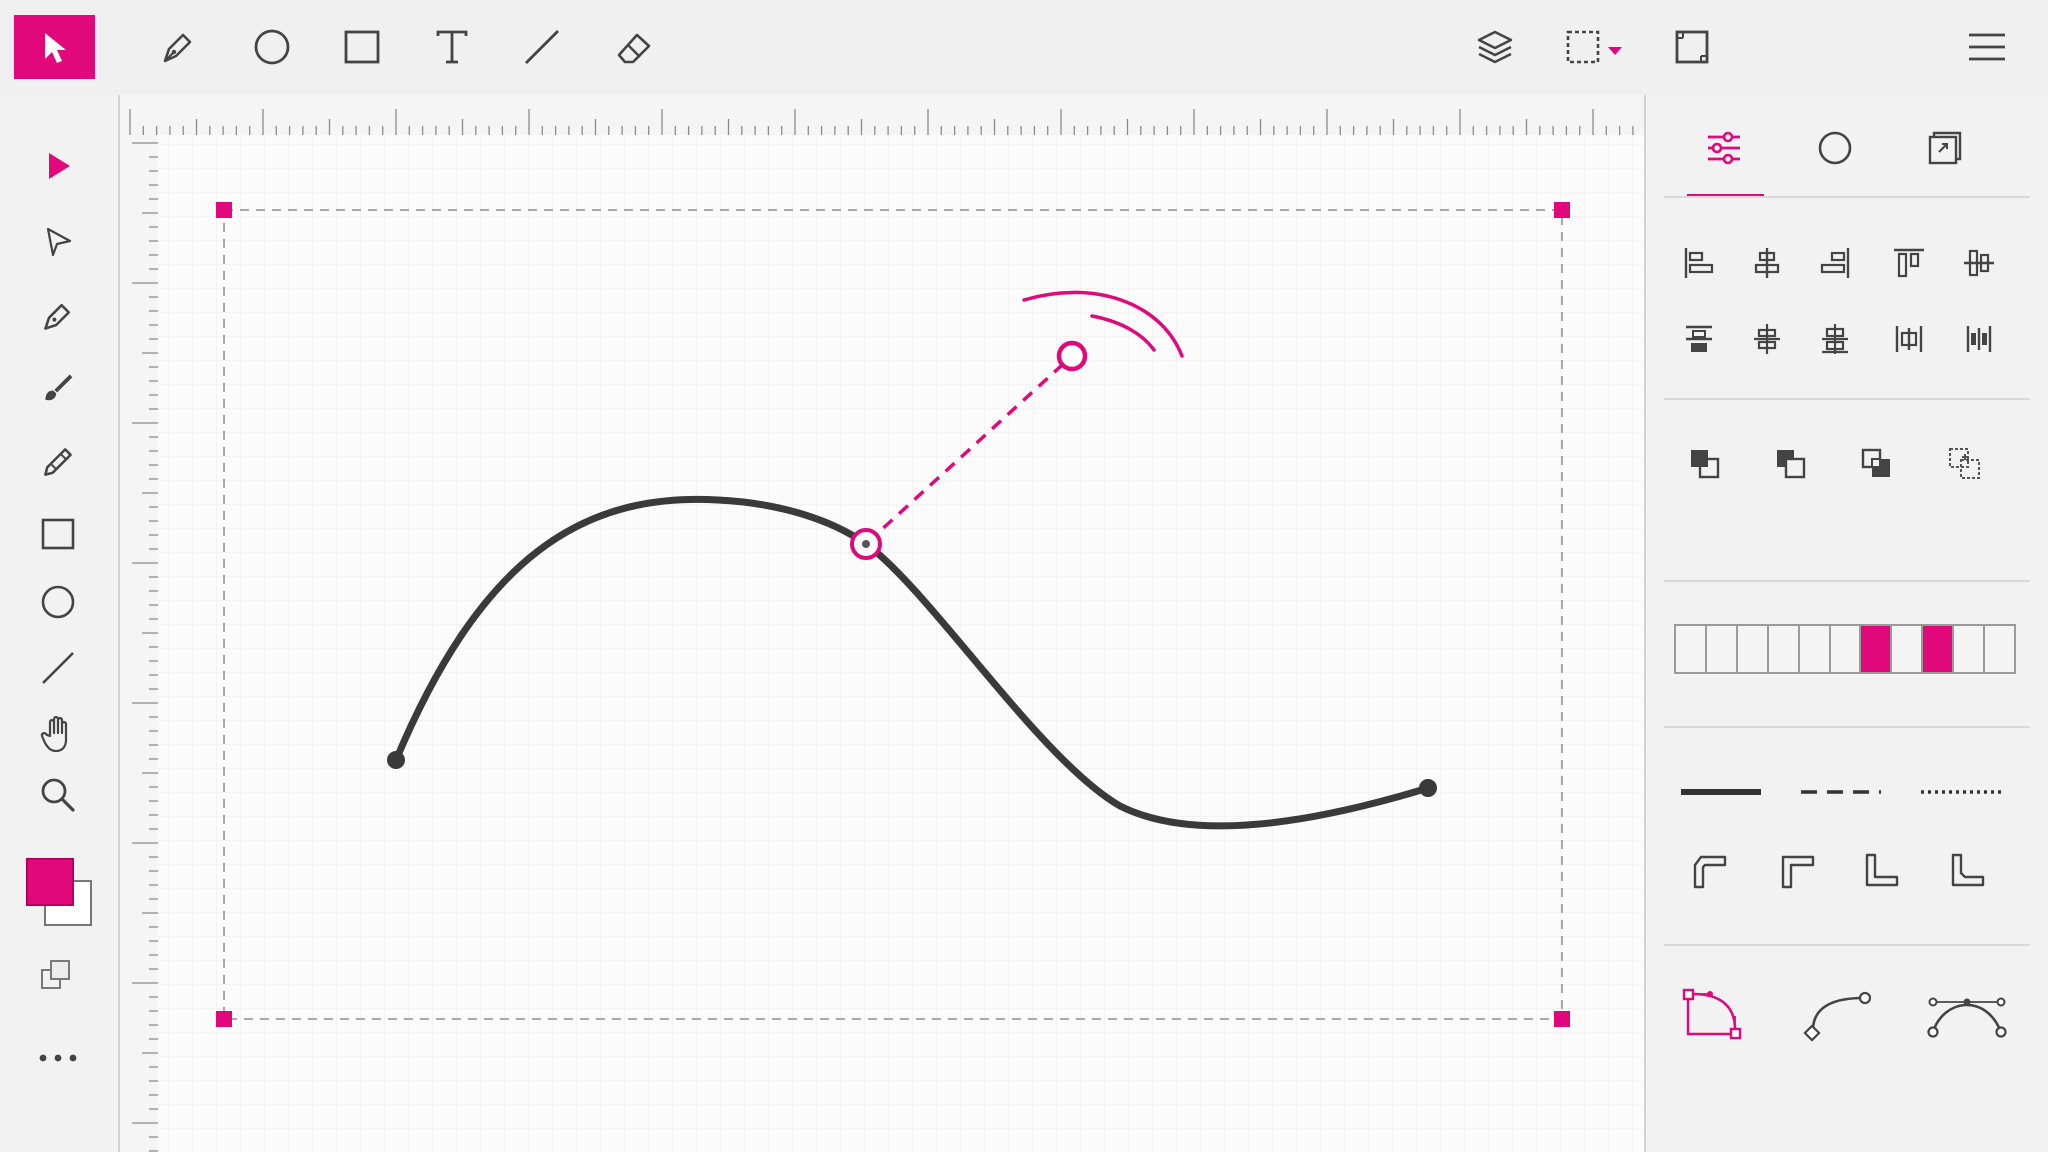  I want to click on left-ellipse-tool, so click(58, 602).